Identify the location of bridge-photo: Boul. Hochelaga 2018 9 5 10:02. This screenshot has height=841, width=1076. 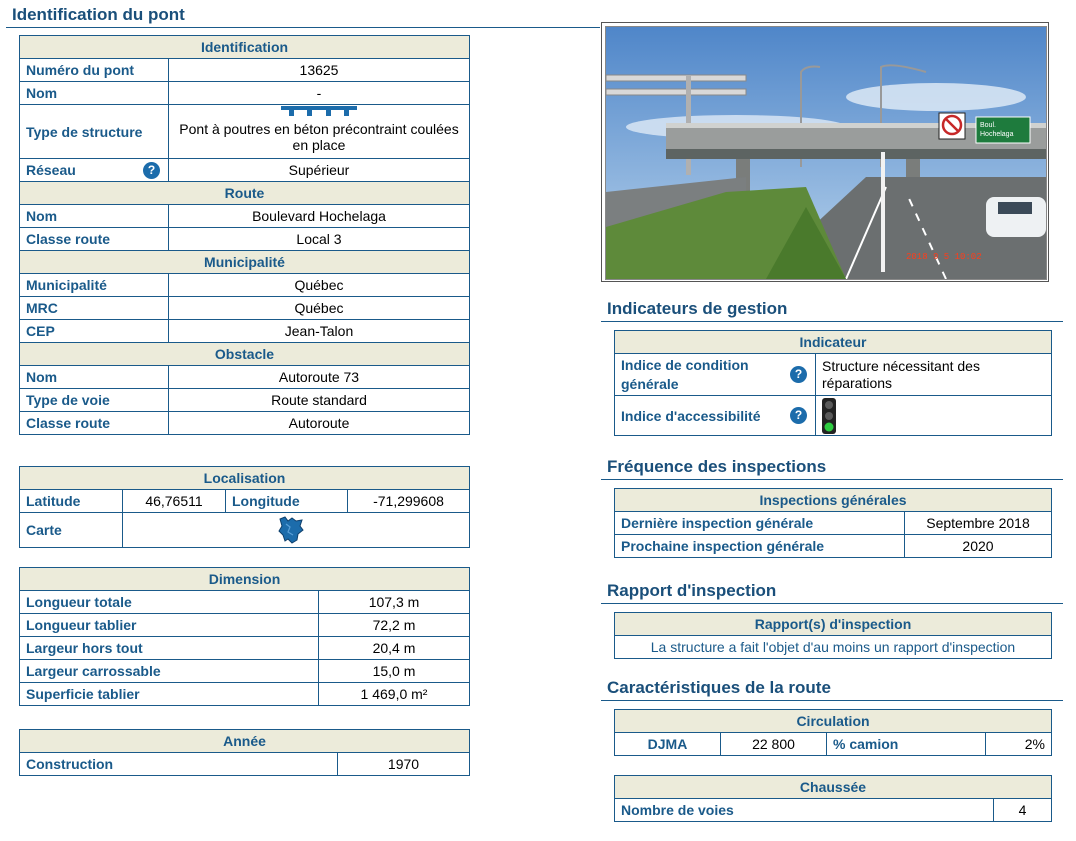
(825, 152).